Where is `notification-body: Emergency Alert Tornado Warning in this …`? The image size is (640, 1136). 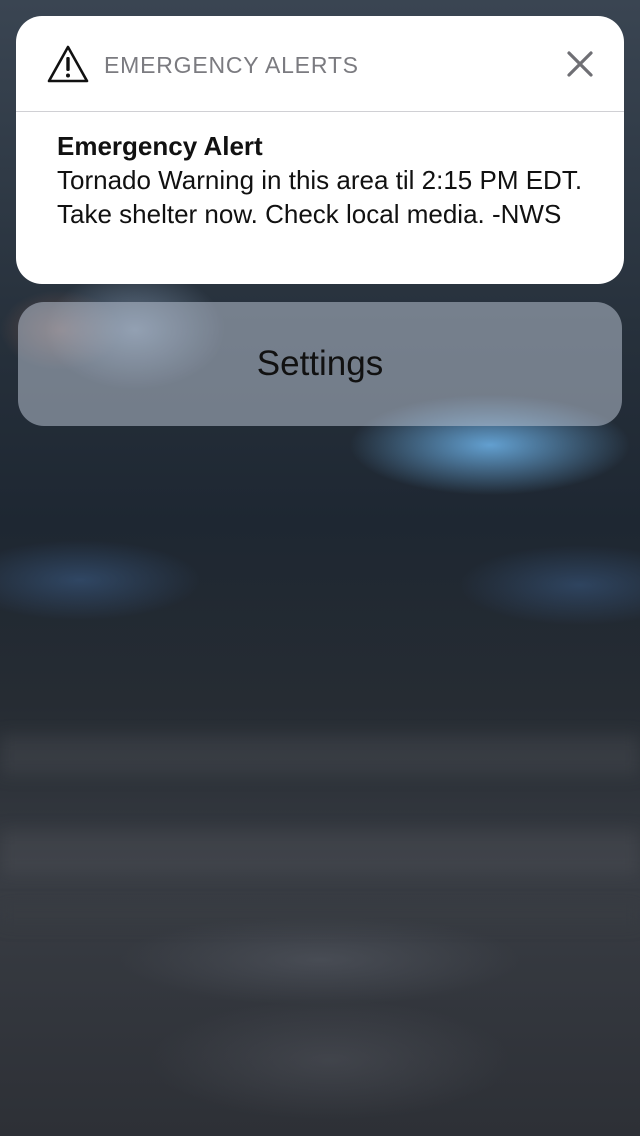 notification-body: Emergency Alert Tornado Warning in this … is located at coordinates (320, 171).